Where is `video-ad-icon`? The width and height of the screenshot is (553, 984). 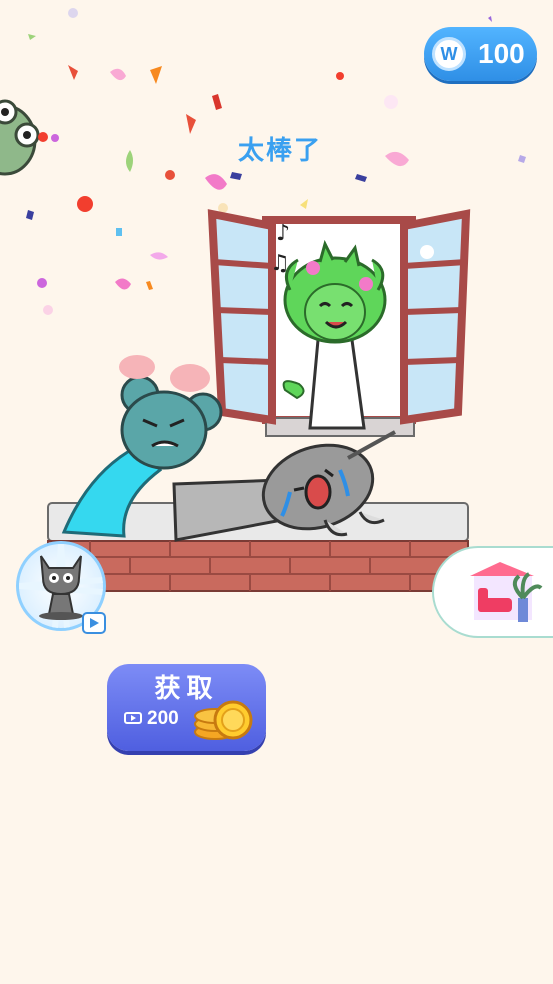 video-ad-icon is located at coordinates (133, 718).